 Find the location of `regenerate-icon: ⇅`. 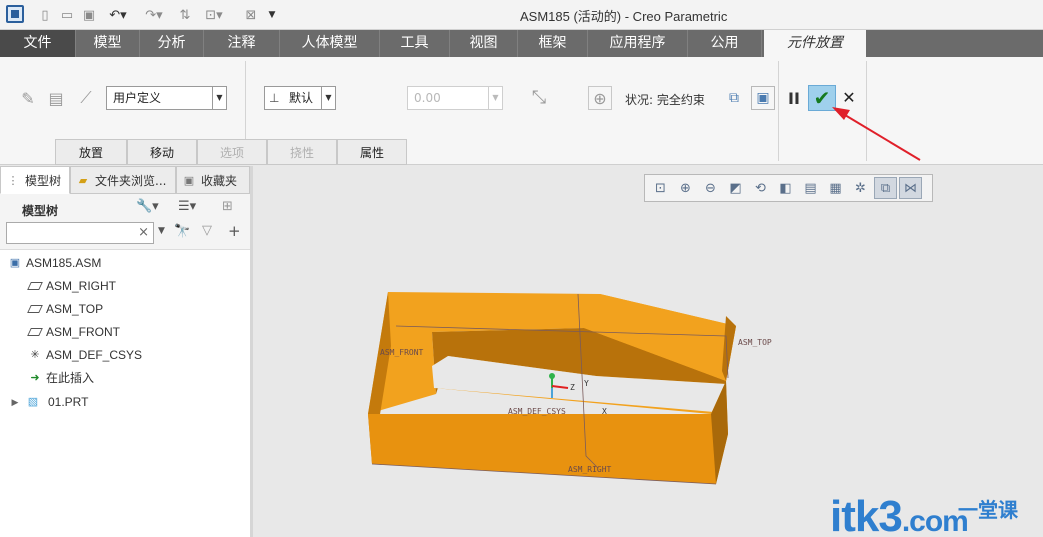

regenerate-icon: ⇅ is located at coordinates (185, 15).